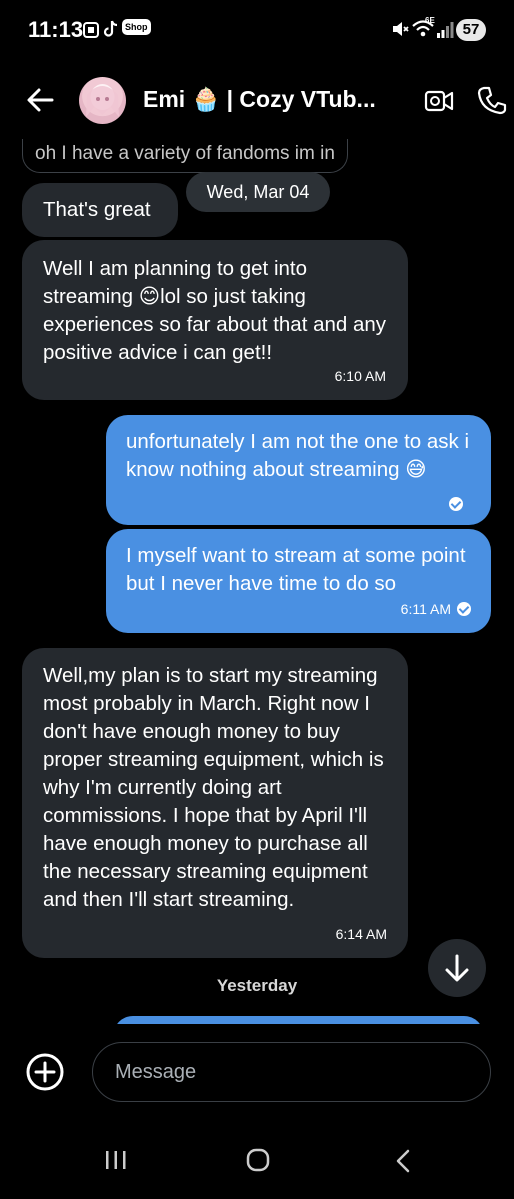 Image resolution: width=514 pixels, height=1199 pixels. Describe the element at coordinates (403, 1161) in the screenshot. I see `back-icon` at that location.